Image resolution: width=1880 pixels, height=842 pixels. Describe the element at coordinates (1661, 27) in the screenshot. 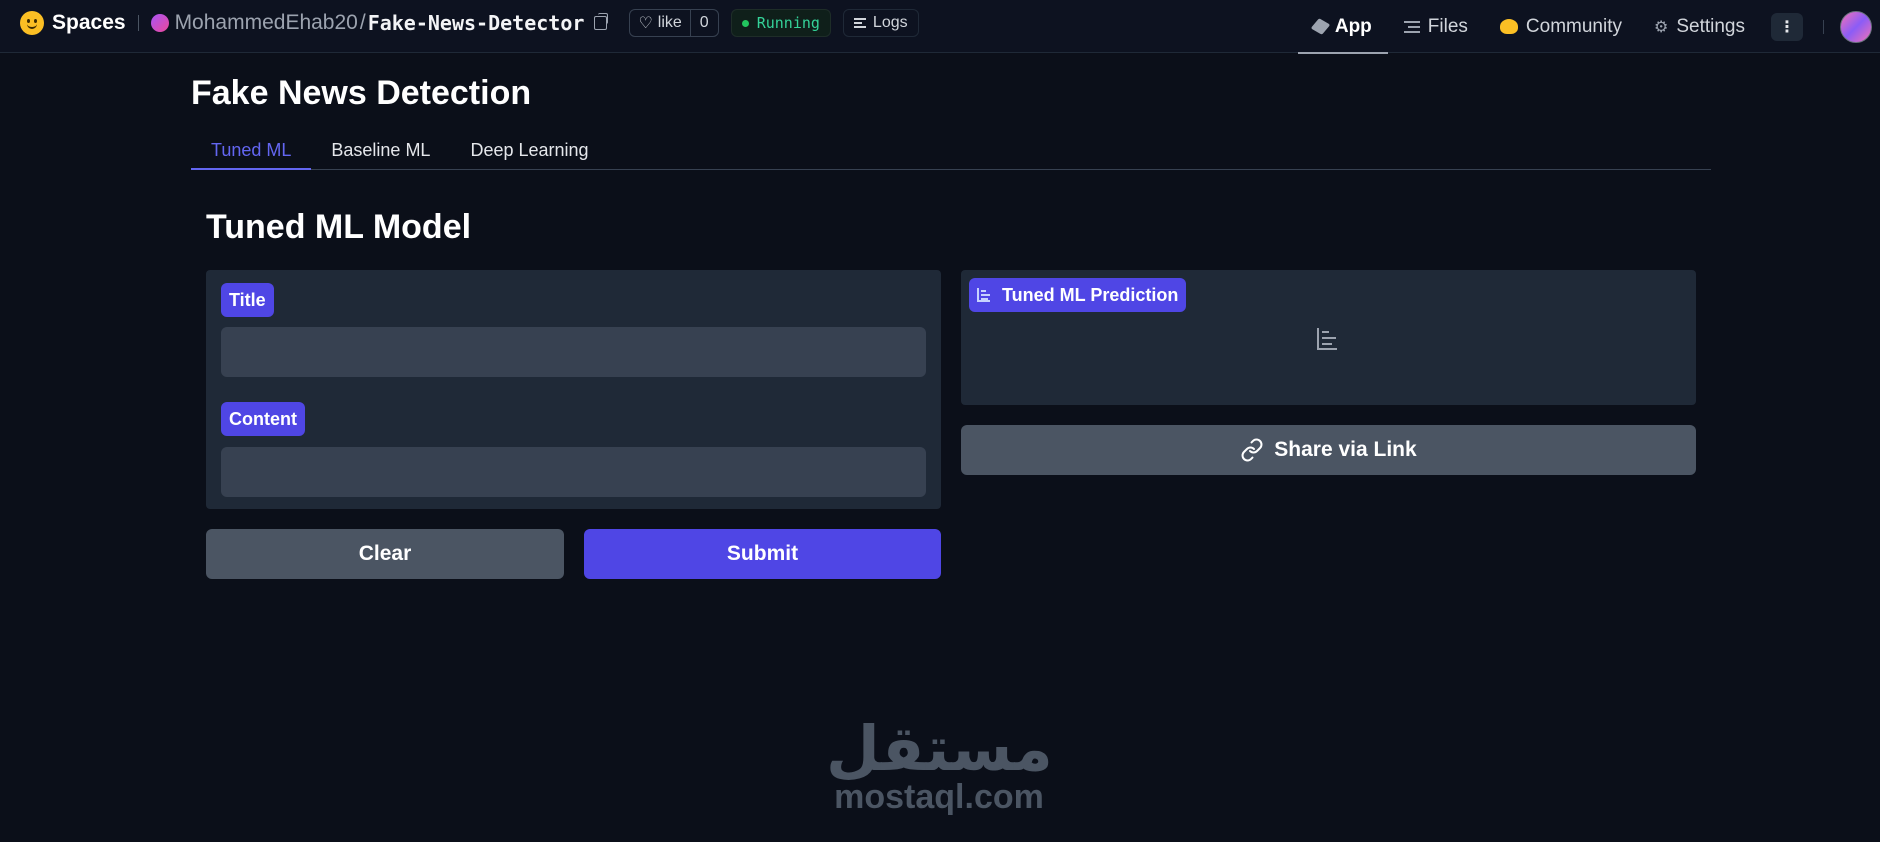

I see `gear-icon: ⚙` at that location.